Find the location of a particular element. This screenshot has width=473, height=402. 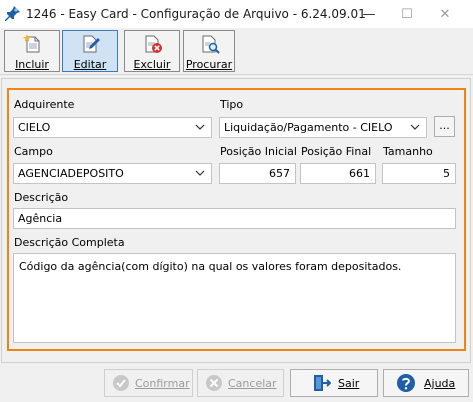

delete-document-icon is located at coordinates (153, 44).